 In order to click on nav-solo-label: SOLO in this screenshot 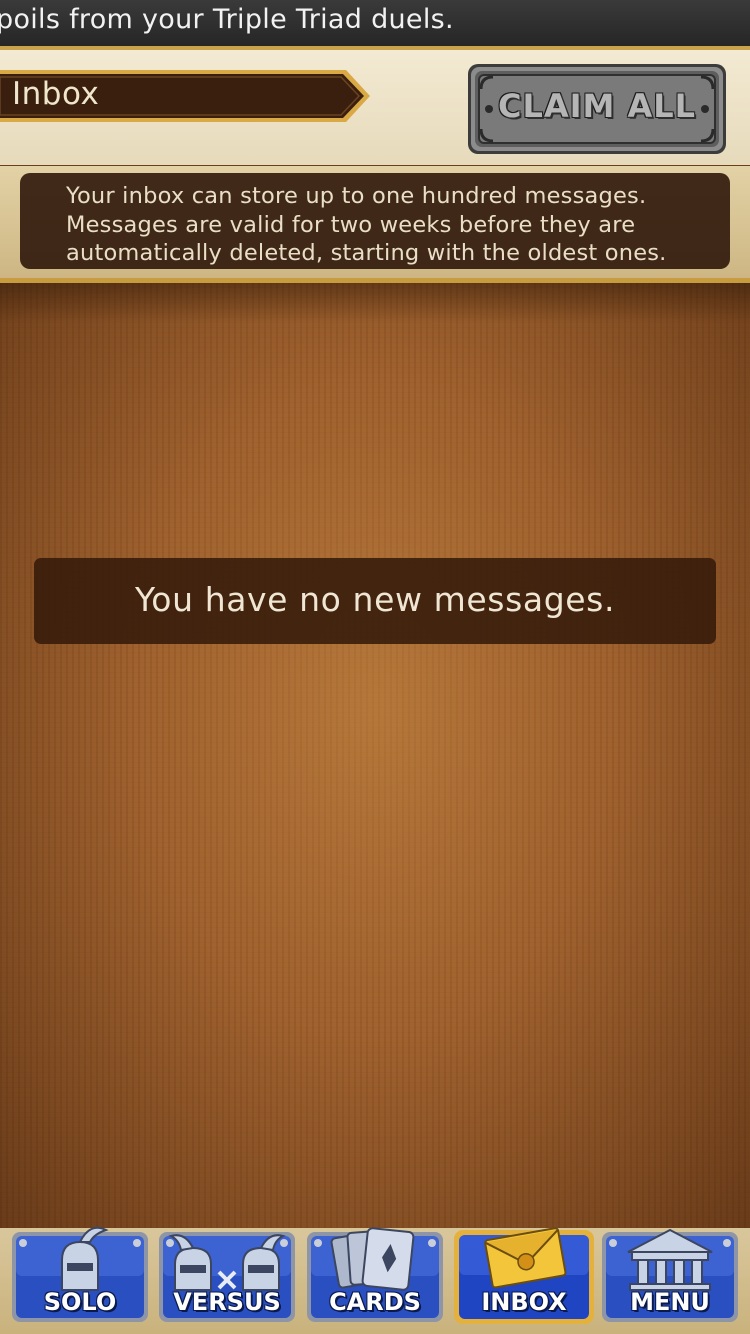, I will do `click(80, 1302)`.